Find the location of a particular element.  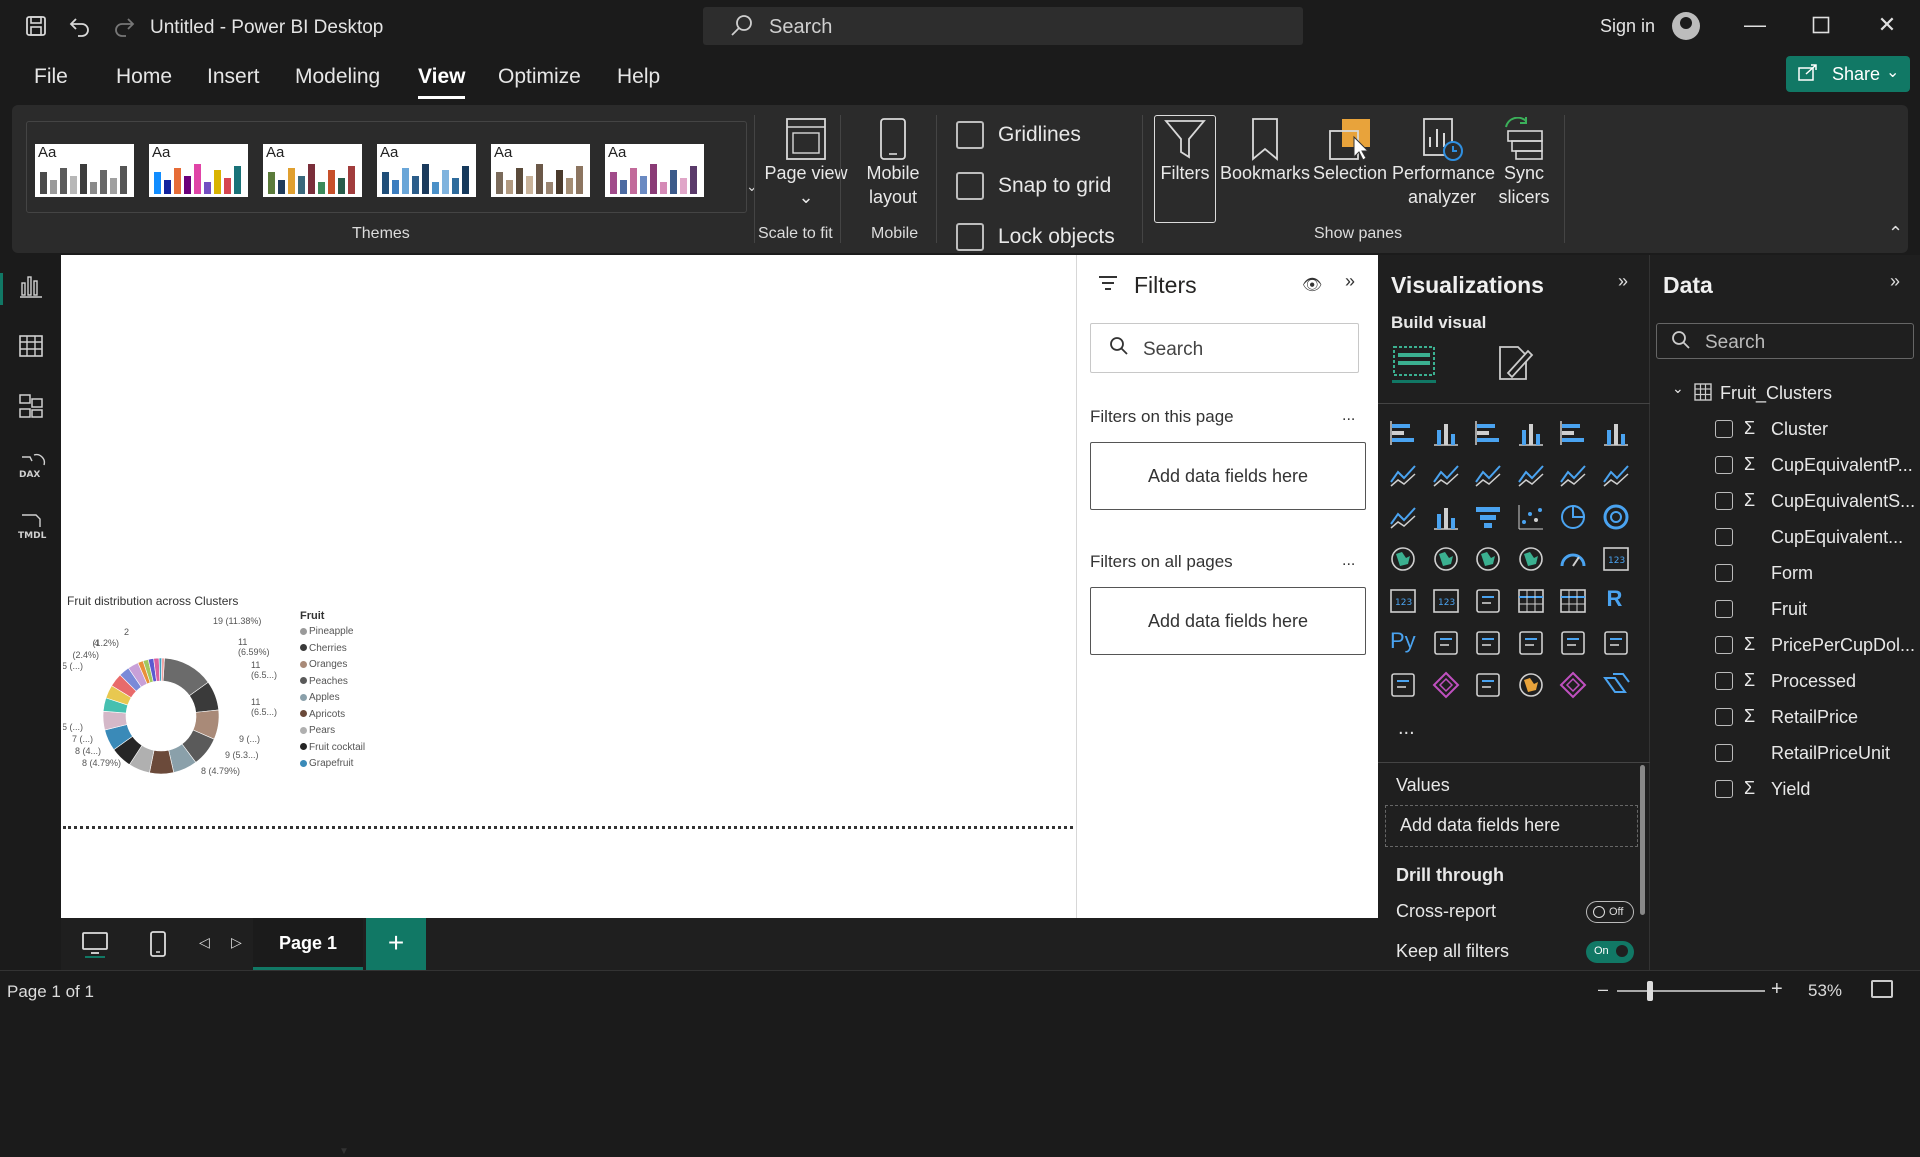

mobile-layout-button: Mobile layout is located at coordinates (893, 163).